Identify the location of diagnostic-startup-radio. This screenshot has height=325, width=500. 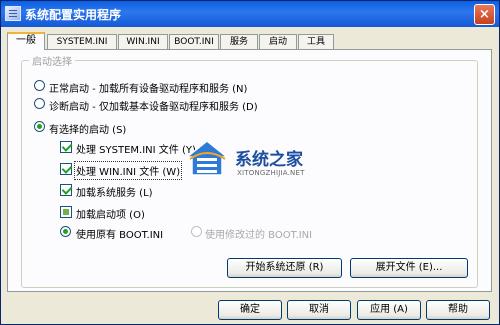
(39, 103).